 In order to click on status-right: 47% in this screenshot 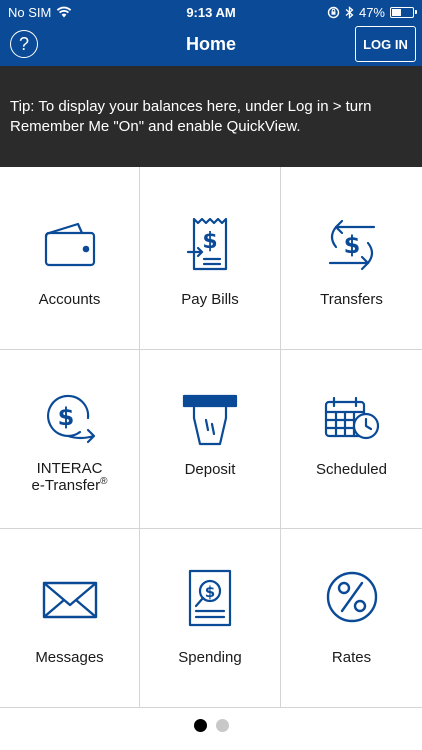, I will do `click(372, 12)`.